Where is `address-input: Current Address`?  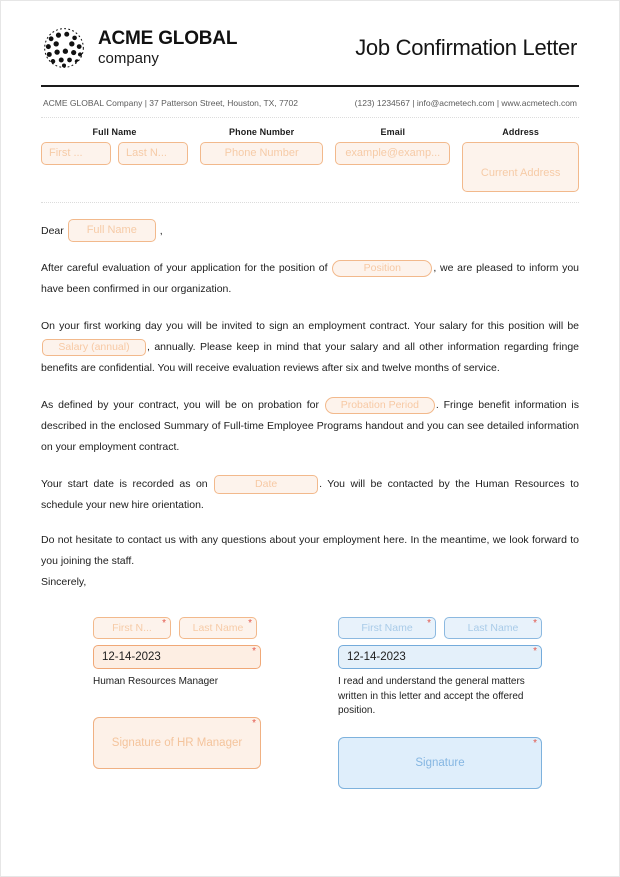
address-input: Current Address is located at coordinates (520, 167).